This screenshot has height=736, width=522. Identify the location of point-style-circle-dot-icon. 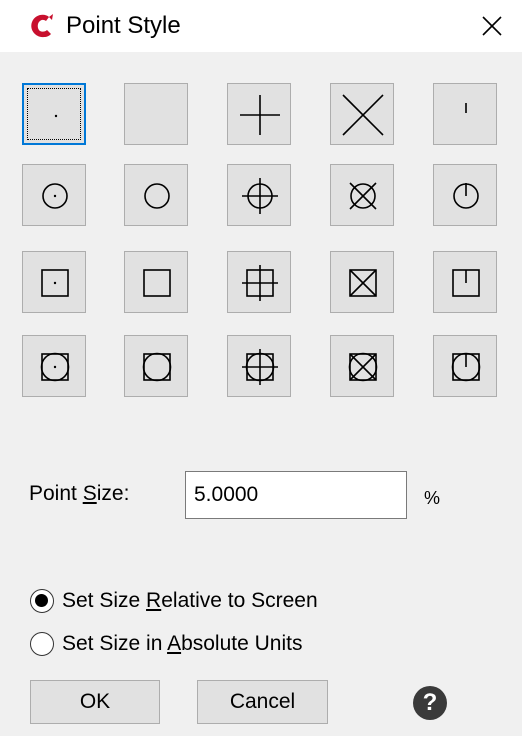
(55, 196).